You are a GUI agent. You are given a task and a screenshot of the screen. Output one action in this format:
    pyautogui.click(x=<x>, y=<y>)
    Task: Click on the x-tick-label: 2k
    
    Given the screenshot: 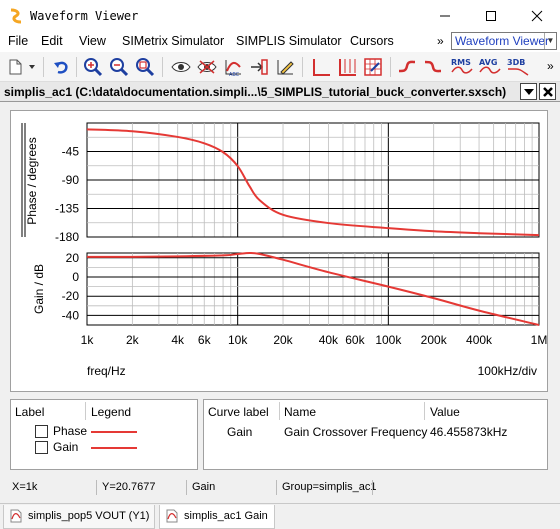 What is the action you would take?
    pyautogui.click(x=133, y=340)
    